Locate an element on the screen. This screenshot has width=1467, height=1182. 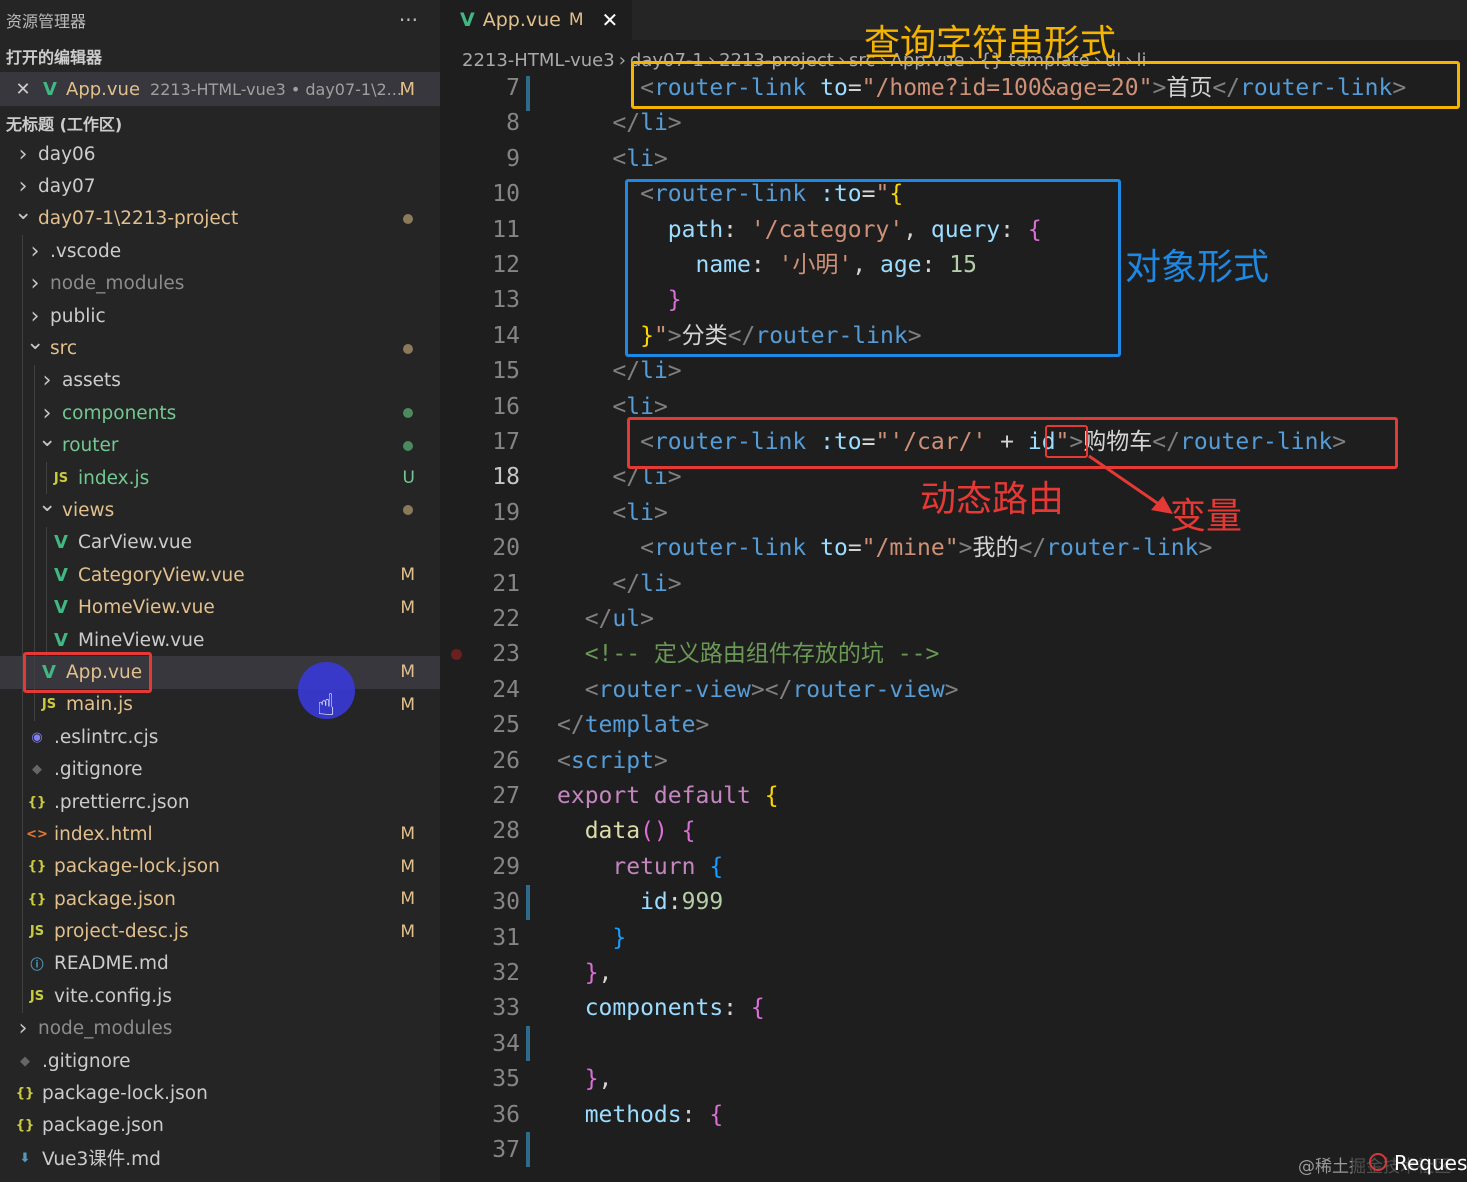
code-line: 36 methods: { is located at coordinates (953, 1115).